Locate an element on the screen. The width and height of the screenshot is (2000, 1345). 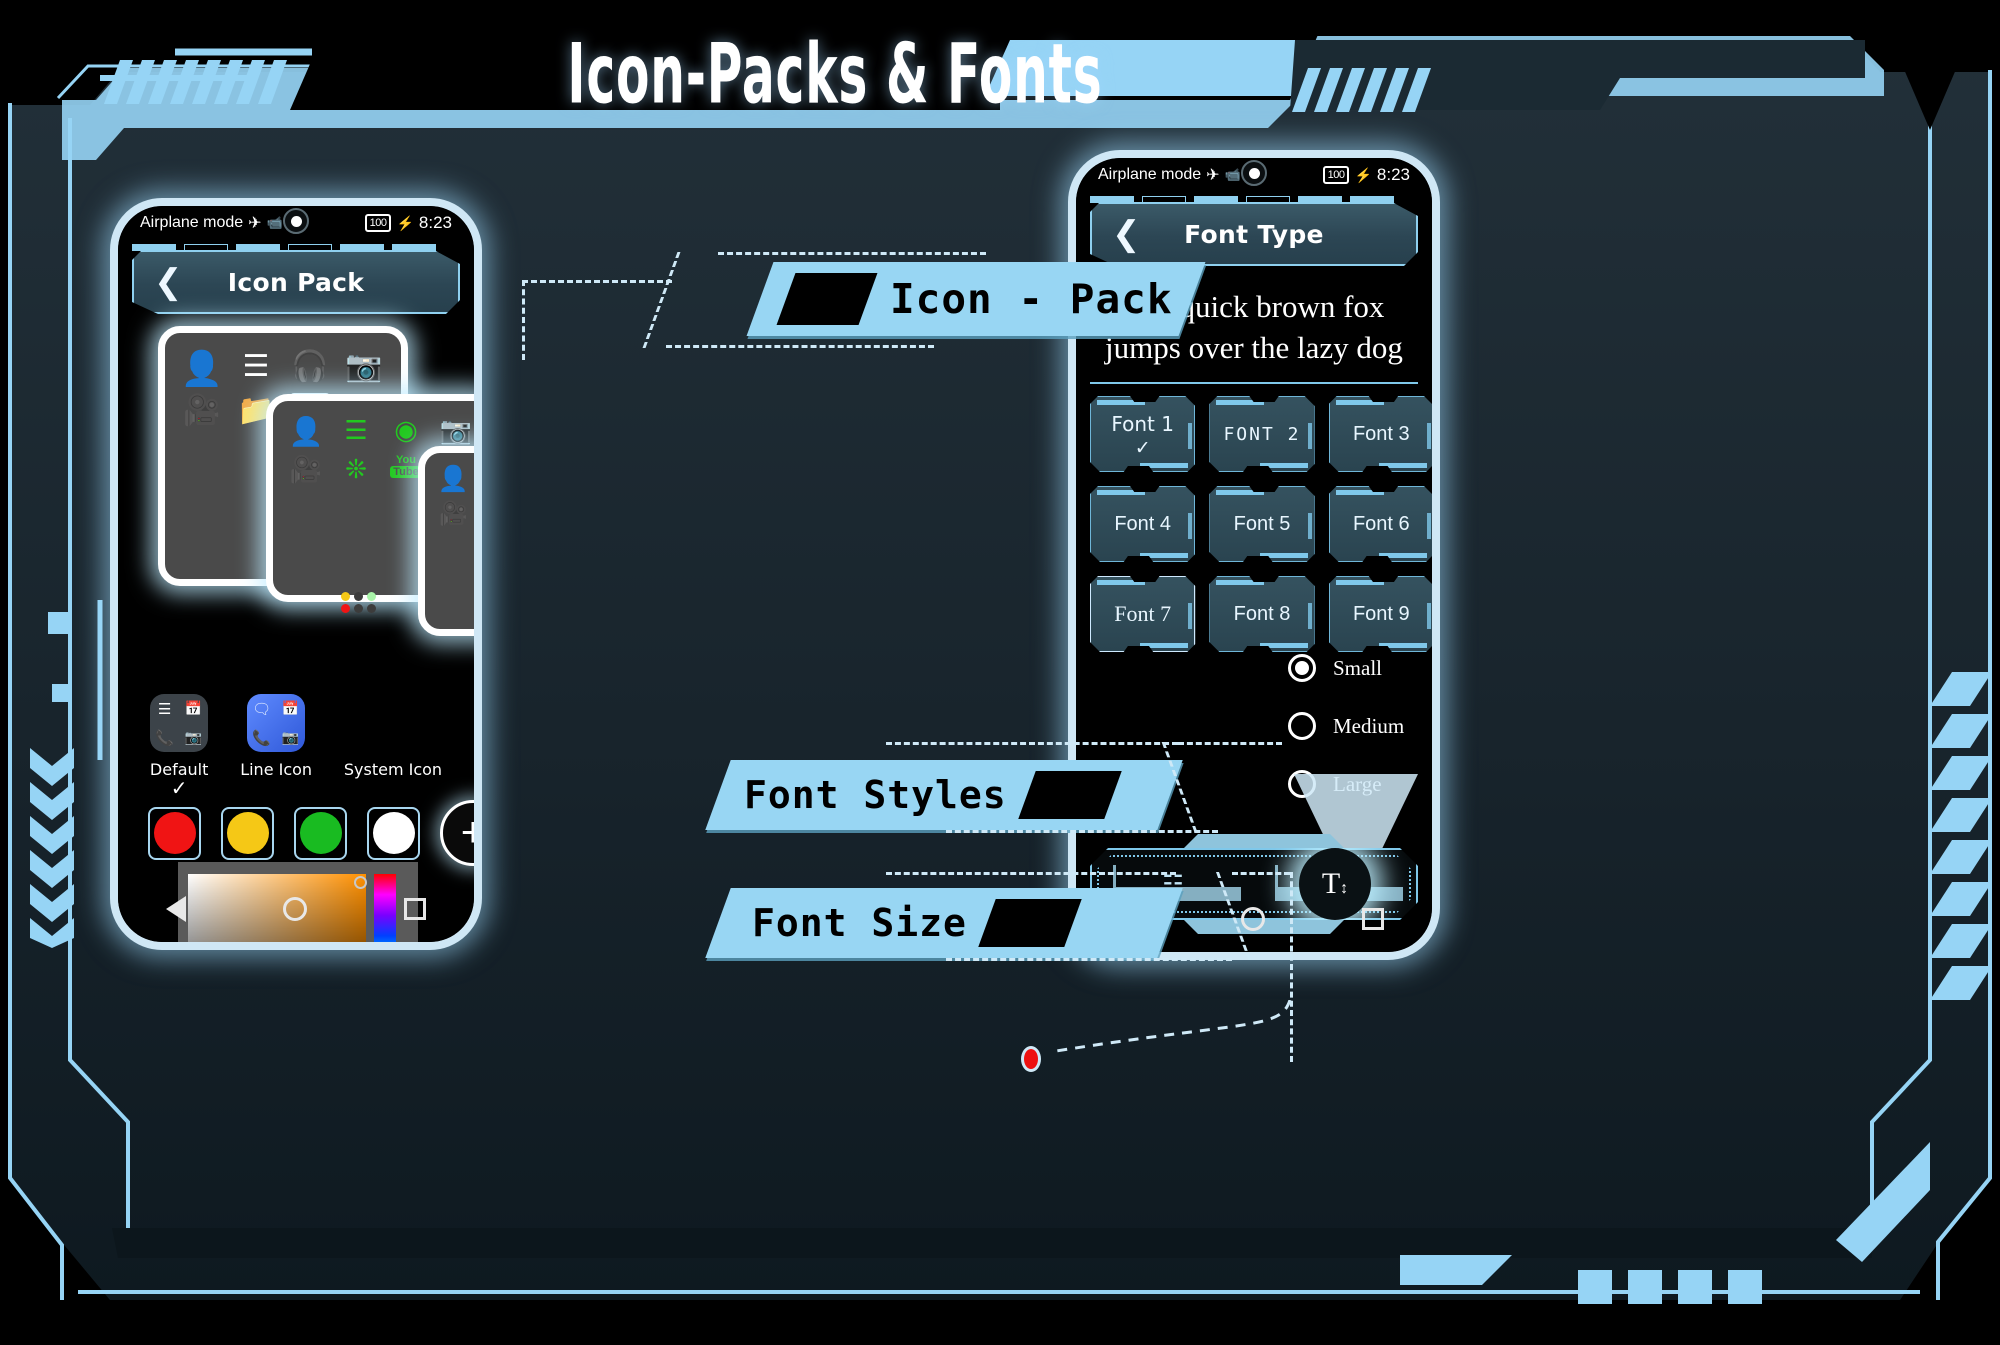
font-option-label: Font 5 is located at coordinates (1262, 523).